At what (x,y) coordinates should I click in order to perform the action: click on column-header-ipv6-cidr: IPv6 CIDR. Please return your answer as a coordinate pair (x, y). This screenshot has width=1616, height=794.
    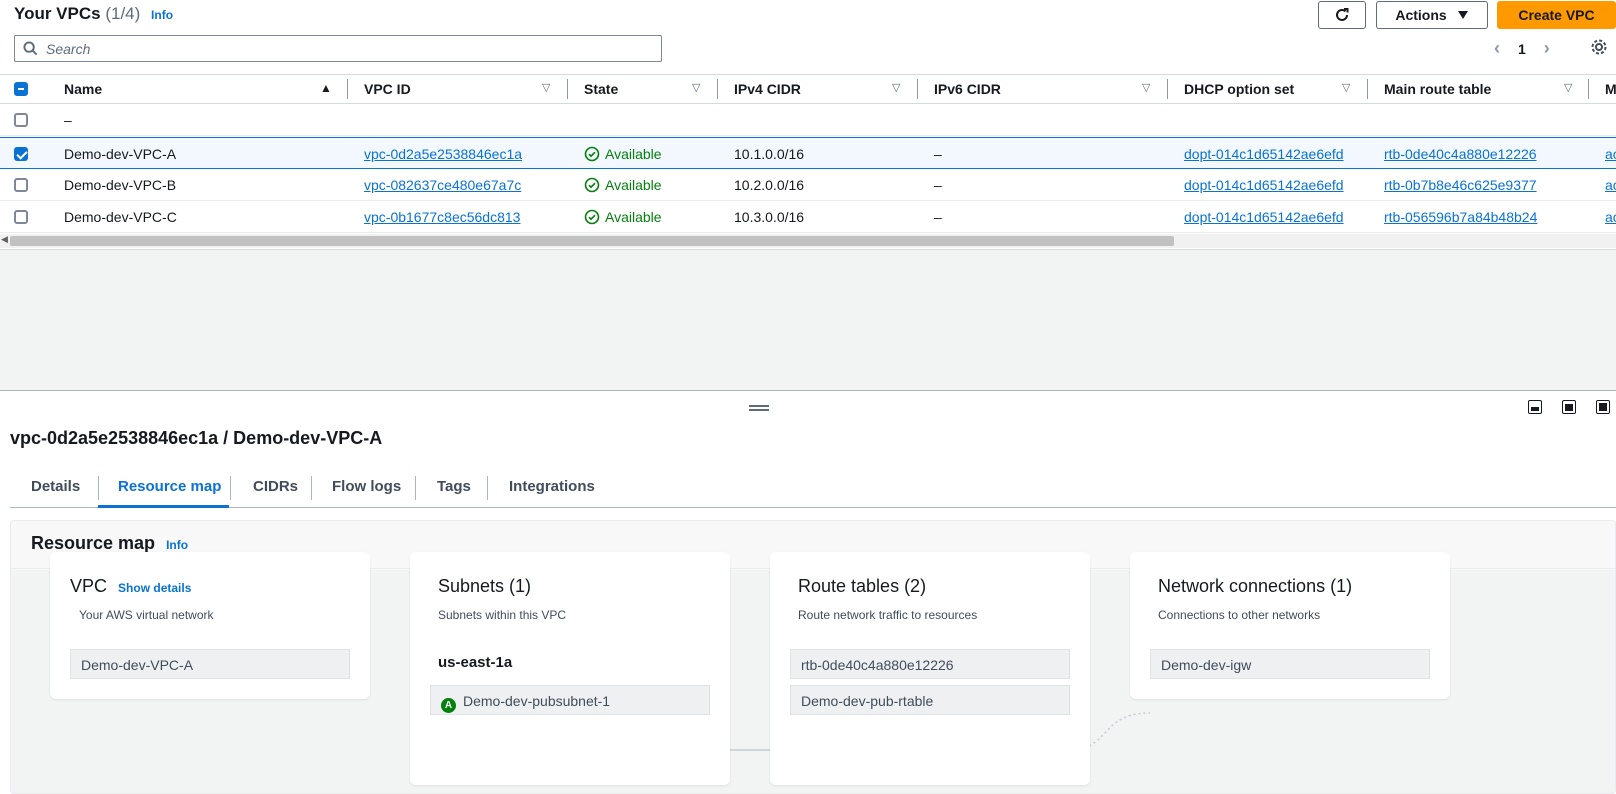
    Looking at the image, I should click on (967, 89).